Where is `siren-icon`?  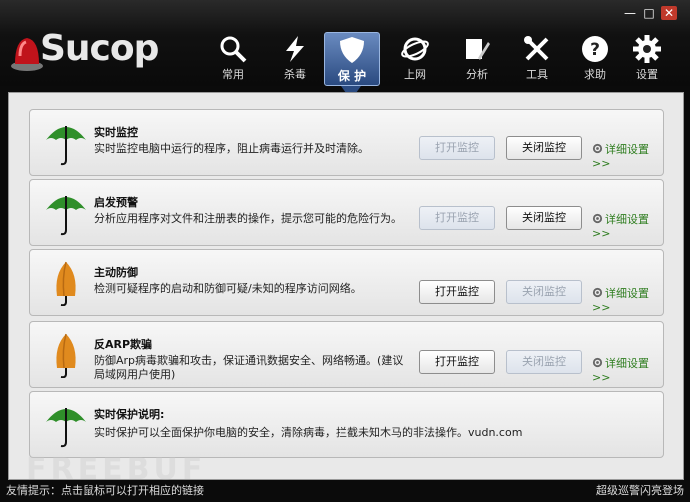
siren-icon is located at coordinates (27, 54).